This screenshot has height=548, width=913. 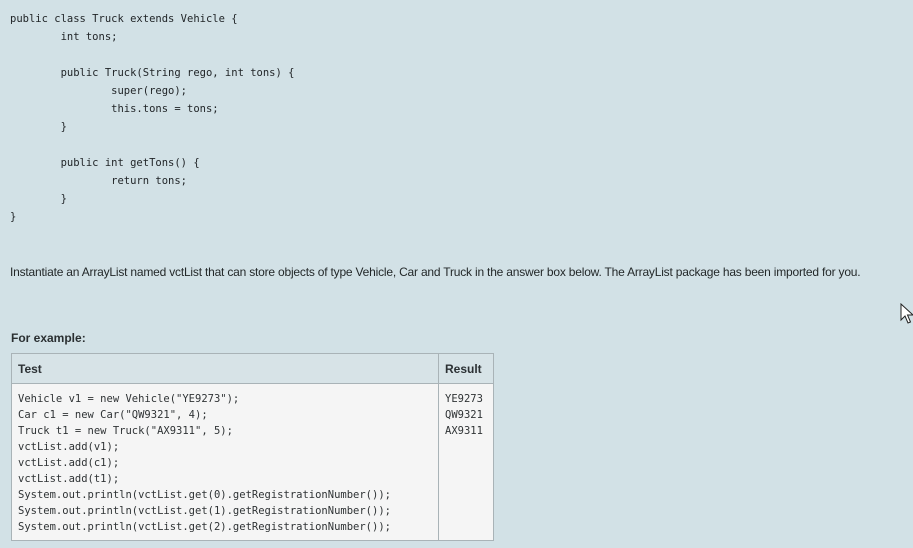 I want to click on test-column-header: Test, so click(x=225, y=368).